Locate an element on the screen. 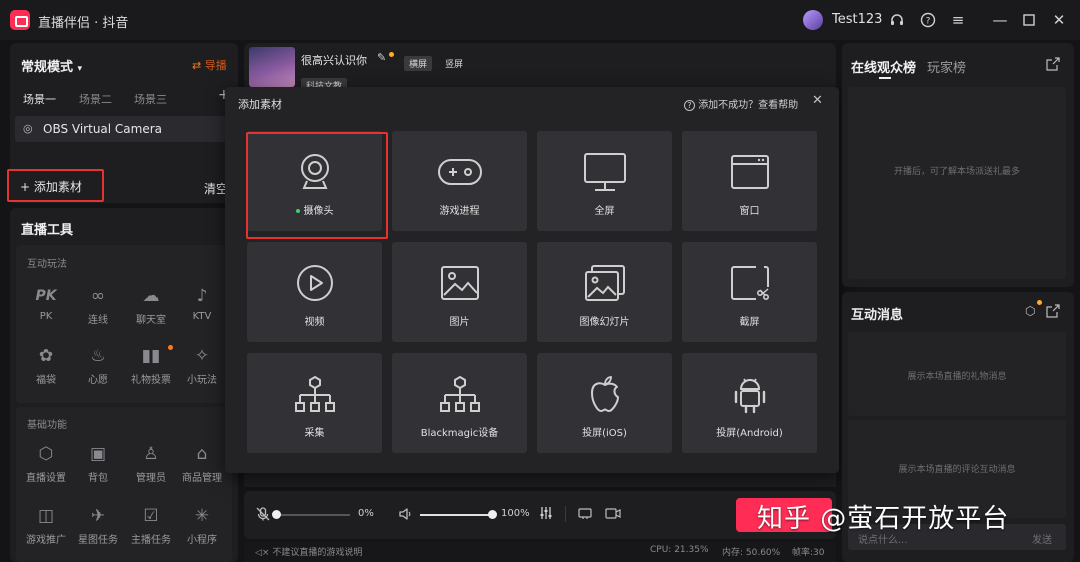 The width and height of the screenshot is (1080, 562). tile-screenshot: 截屏 is located at coordinates (749, 292).